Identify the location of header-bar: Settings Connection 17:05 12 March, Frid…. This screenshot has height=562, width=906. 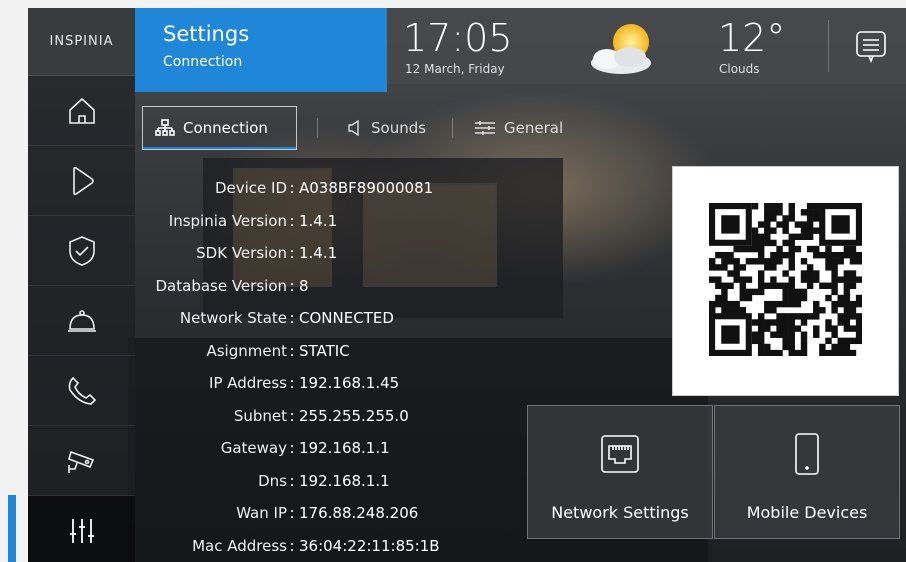
(520, 50).